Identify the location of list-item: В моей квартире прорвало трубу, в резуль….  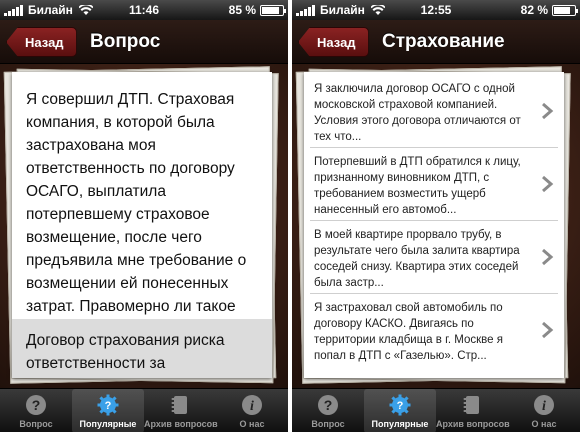
(434, 258).